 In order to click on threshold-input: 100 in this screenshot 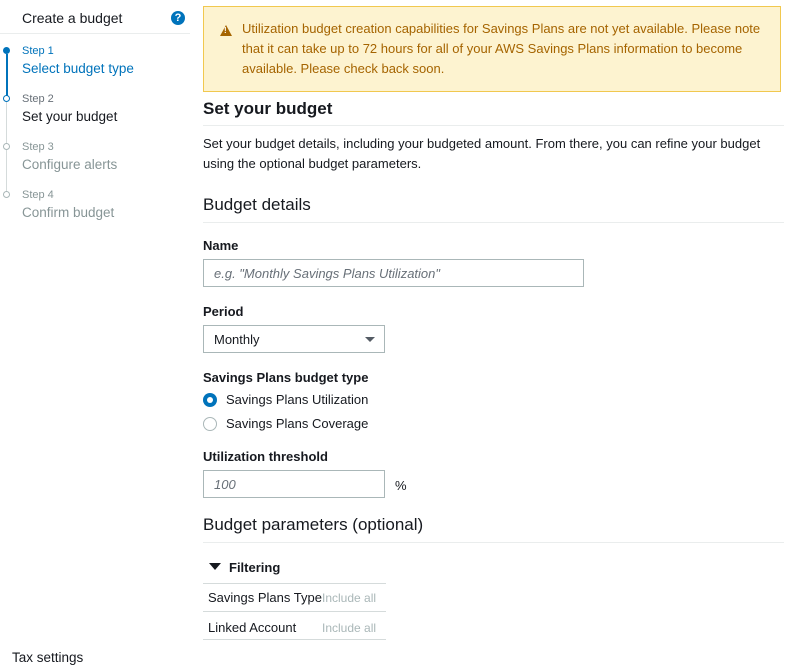, I will do `click(294, 484)`.